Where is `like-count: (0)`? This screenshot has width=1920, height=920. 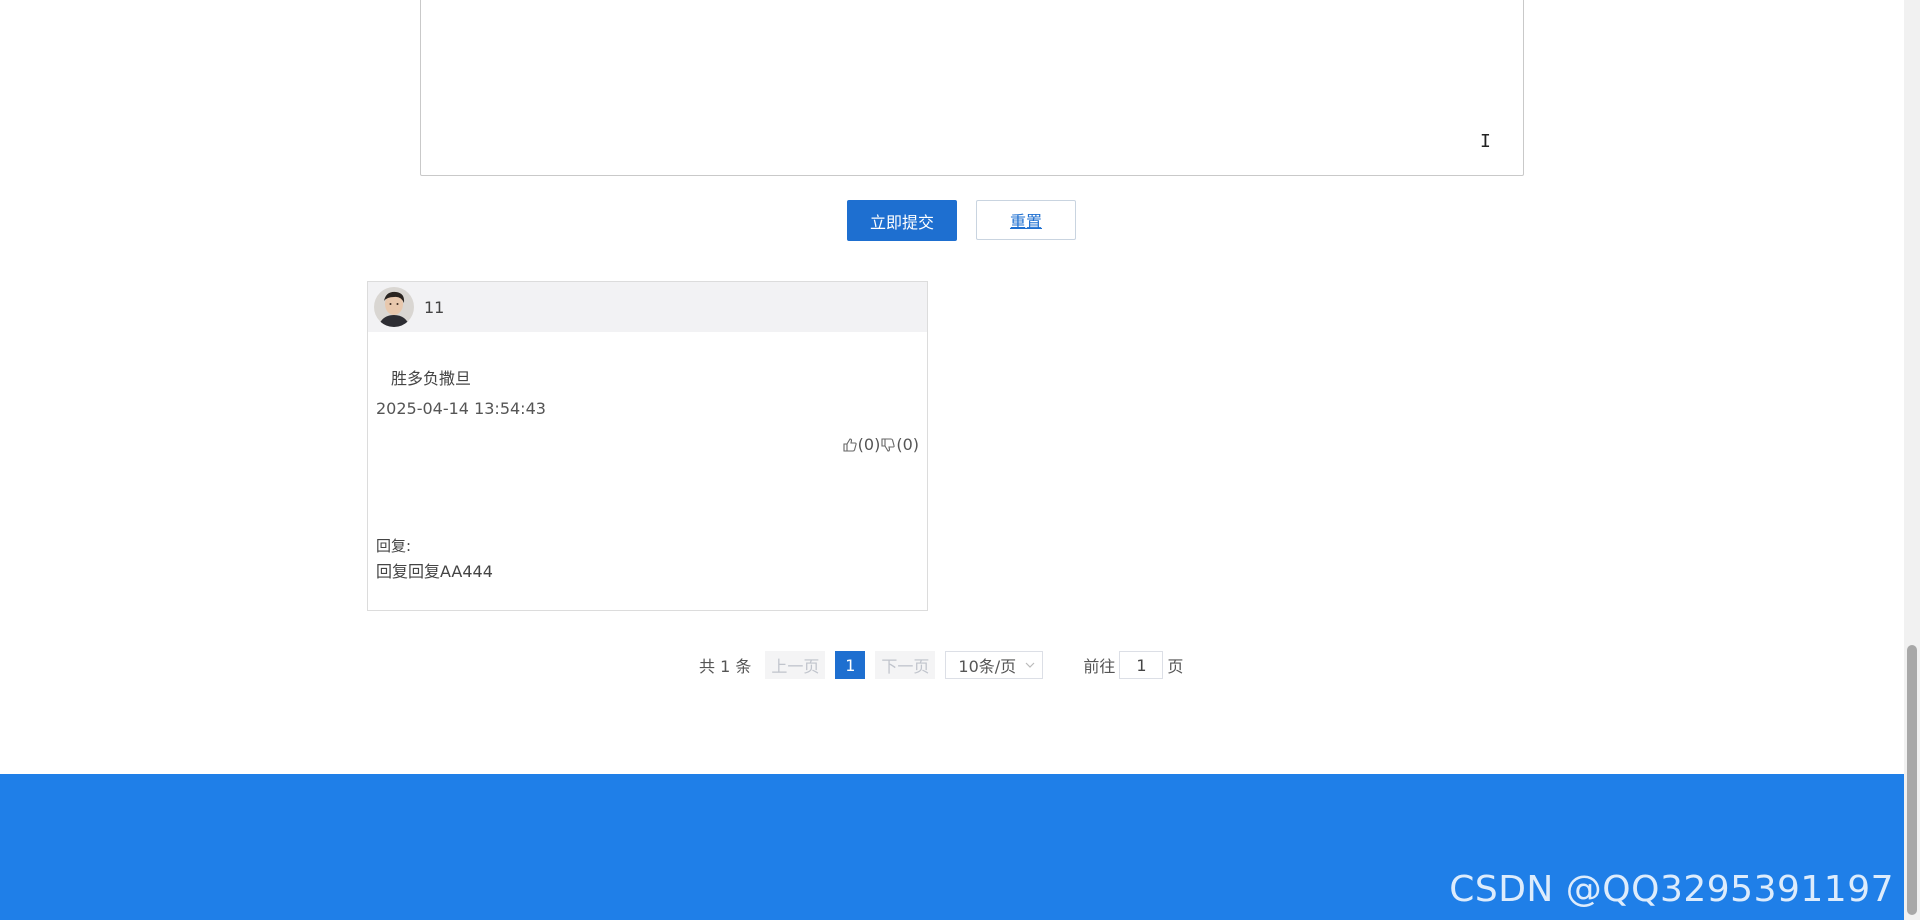
like-count: (0) is located at coordinates (869, 444).